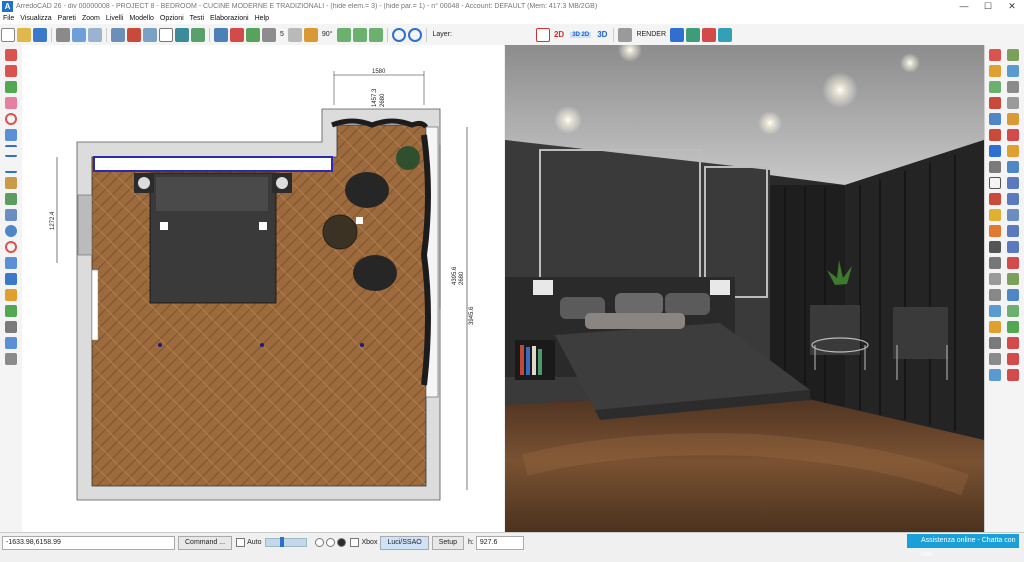 The image size is (1024, 562). What do you see at coordinates (995, 311) in the screenshot?
I see `rt-print-icon` at bounding box center [995, 311].